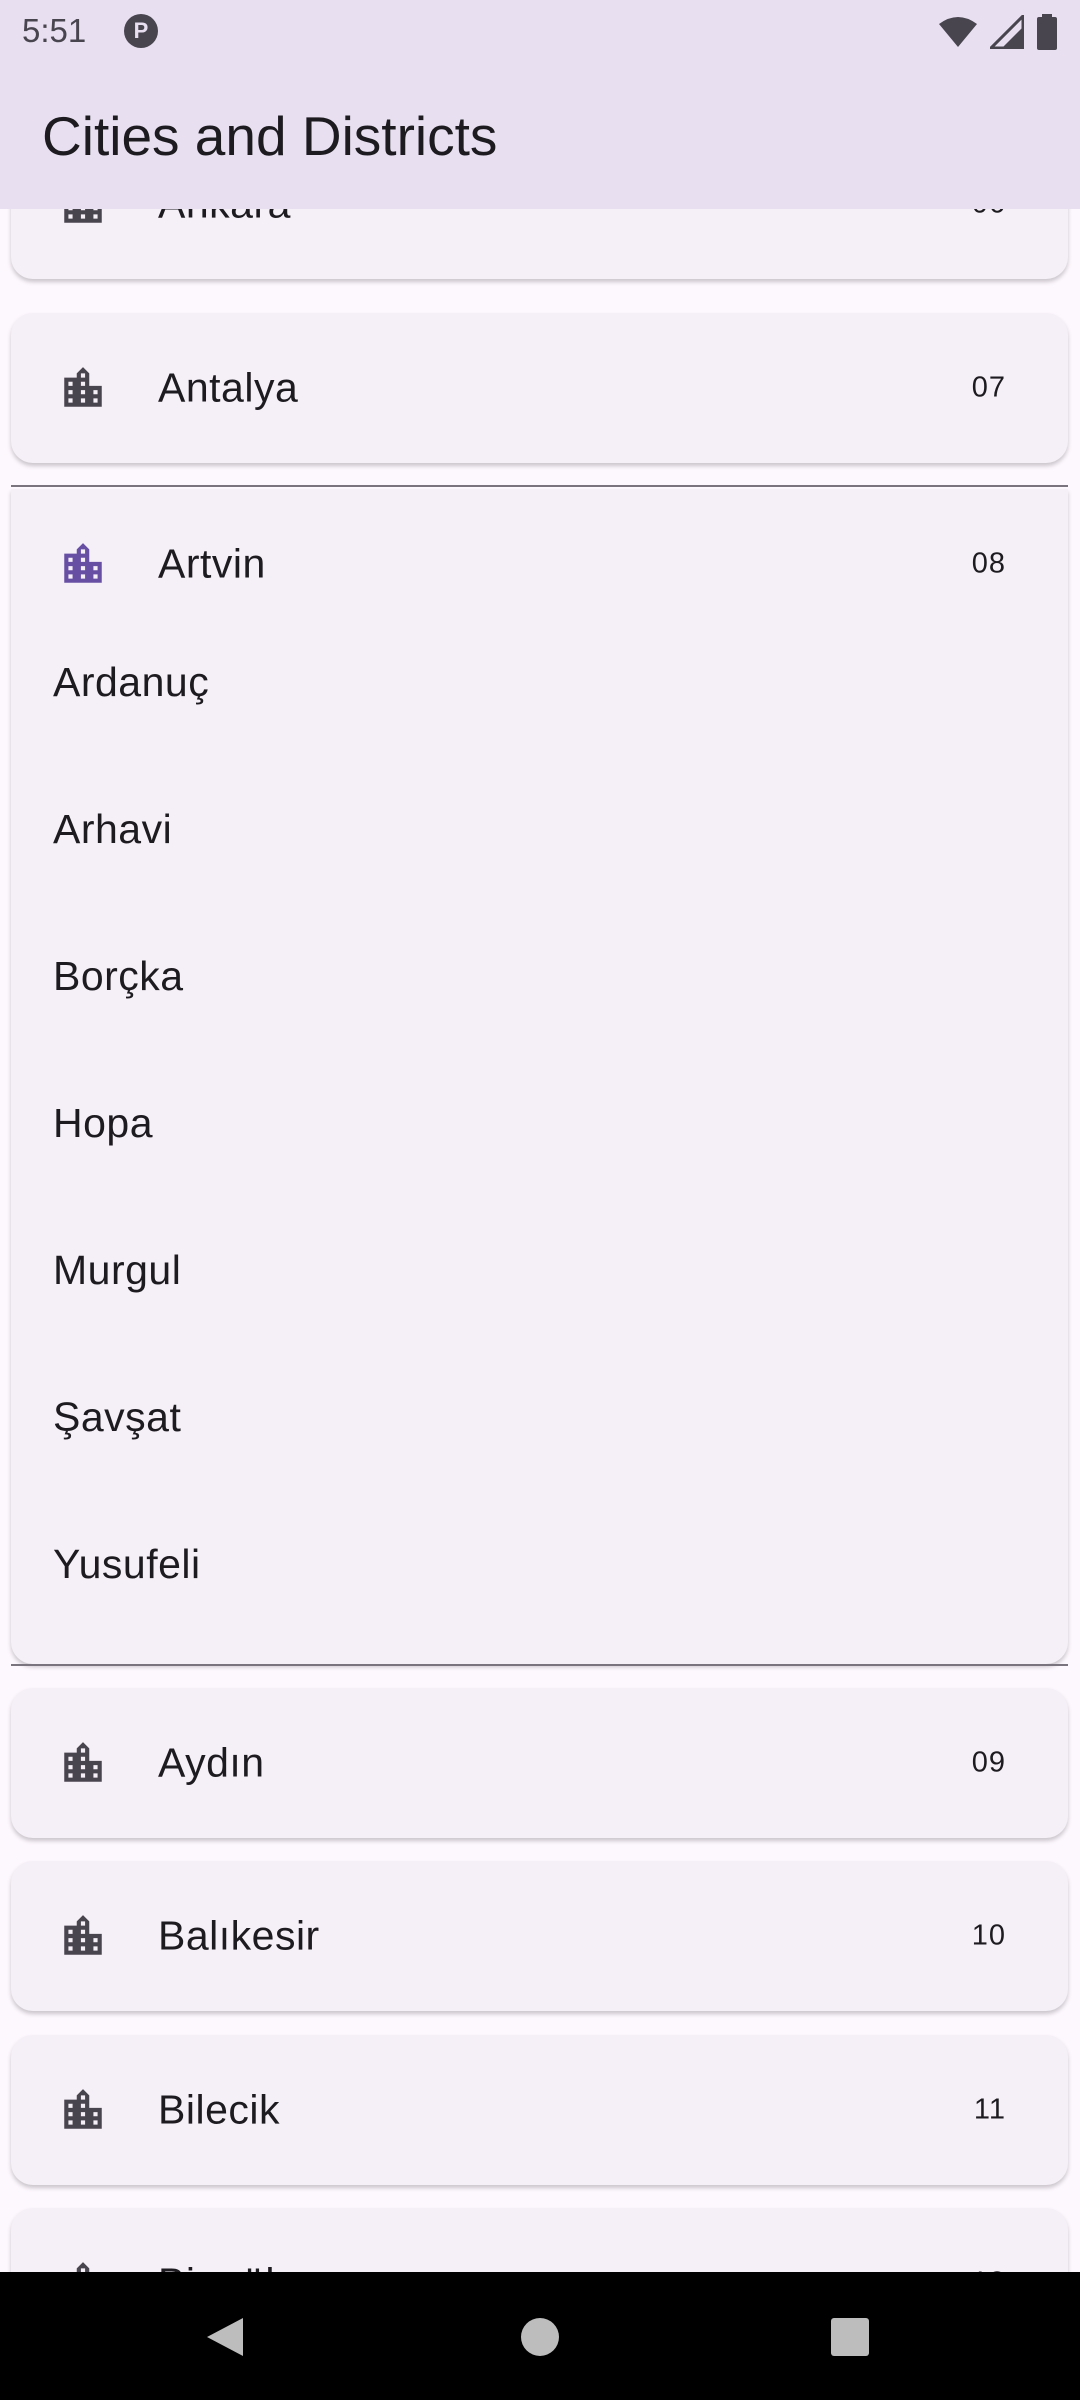 Image resolution: width=1080 pixels, height=2400 pixels. Describe the element at coordinates (1007, 32) in the screenshot. I see `signal-icon` at that location.